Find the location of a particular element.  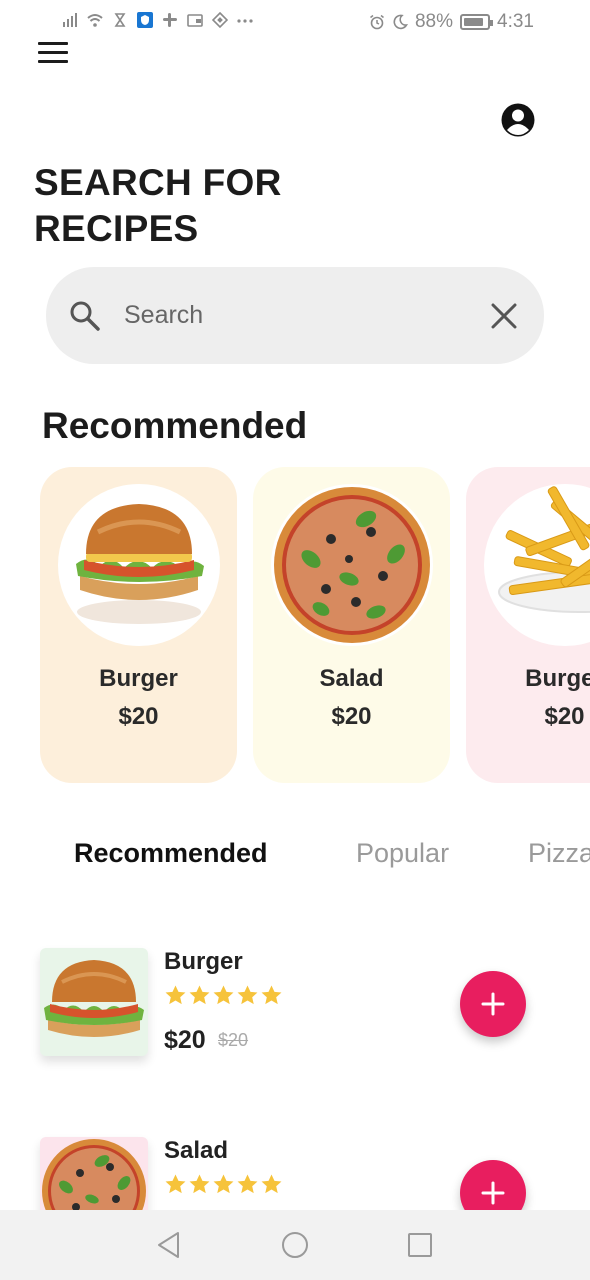

binance-icon is located at coordinates (220, 20).